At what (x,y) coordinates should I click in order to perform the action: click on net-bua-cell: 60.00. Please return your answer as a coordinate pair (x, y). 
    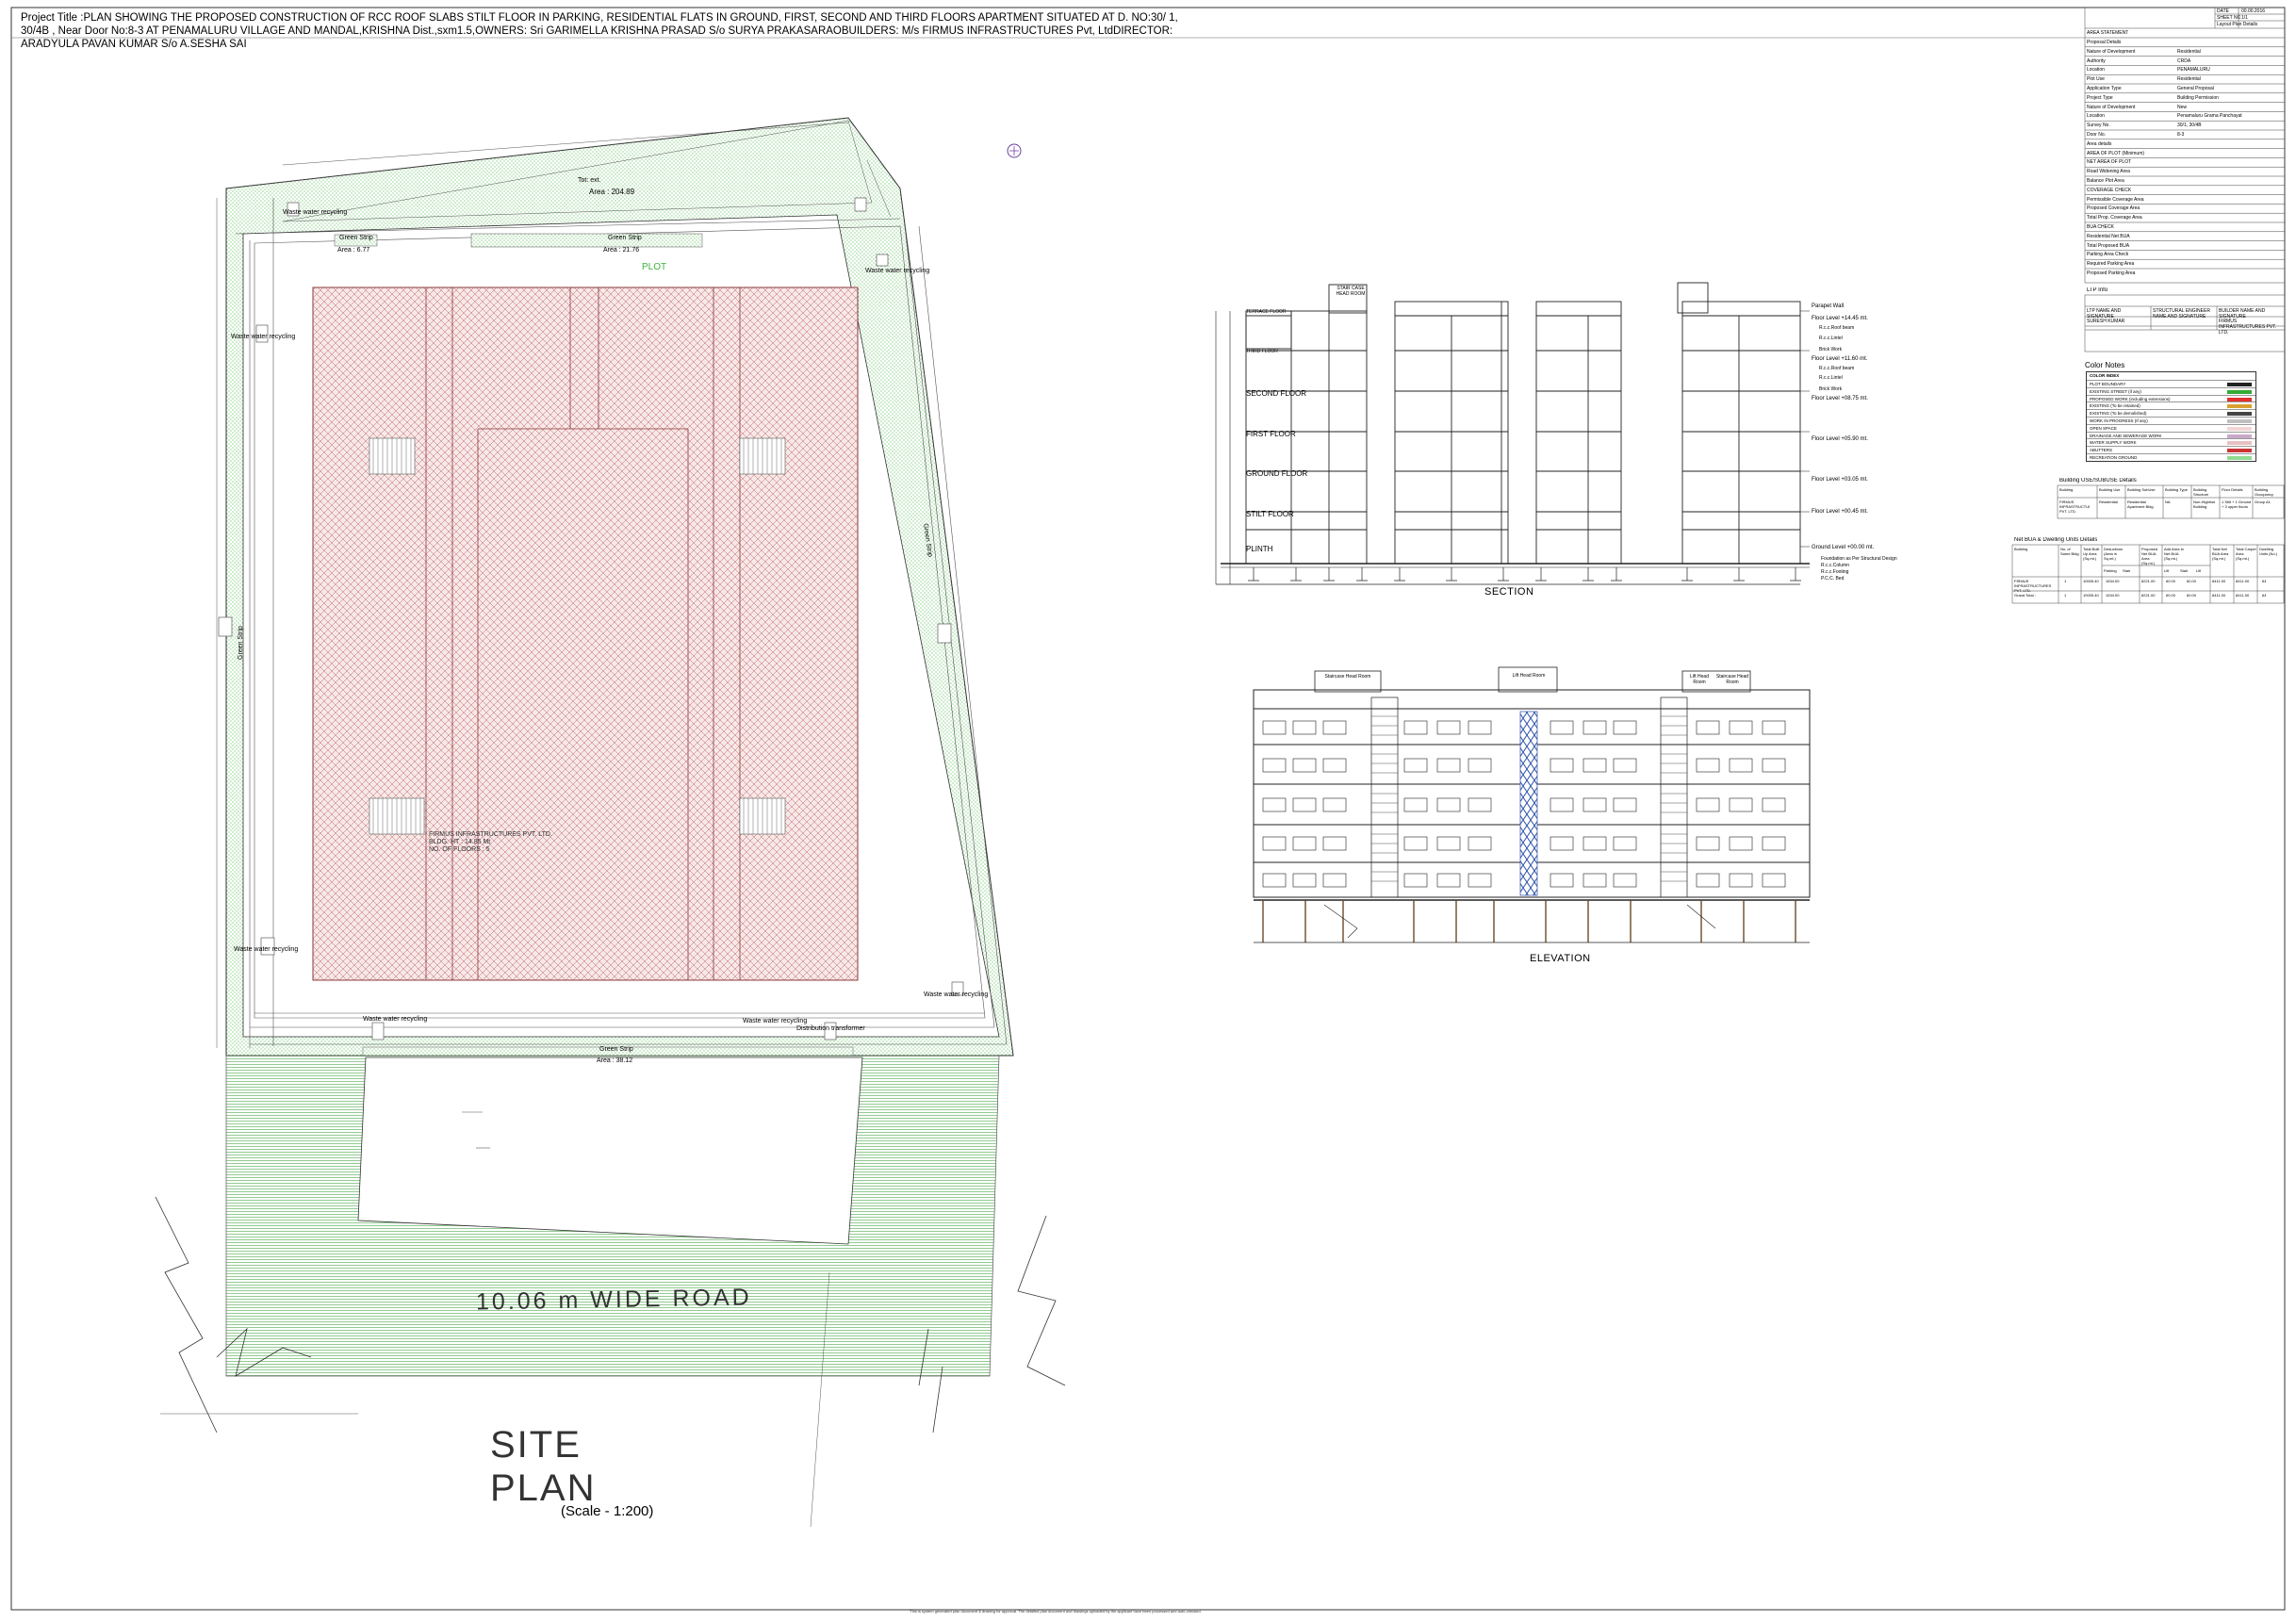
    Looking at the image, I should click on (2192, 595).